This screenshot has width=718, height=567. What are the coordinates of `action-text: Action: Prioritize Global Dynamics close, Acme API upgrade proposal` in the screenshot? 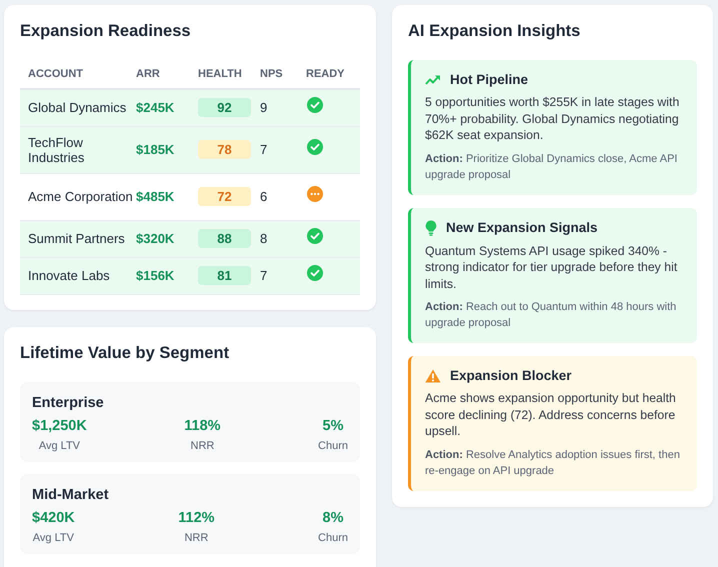 It's located at (551, 167).